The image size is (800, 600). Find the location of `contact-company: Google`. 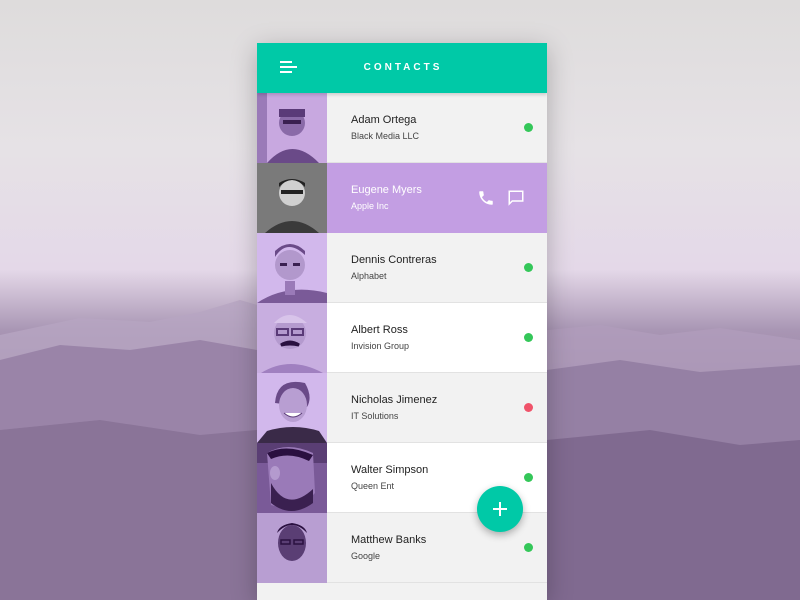

contact-company: Google is located at coordinates (366, 556).